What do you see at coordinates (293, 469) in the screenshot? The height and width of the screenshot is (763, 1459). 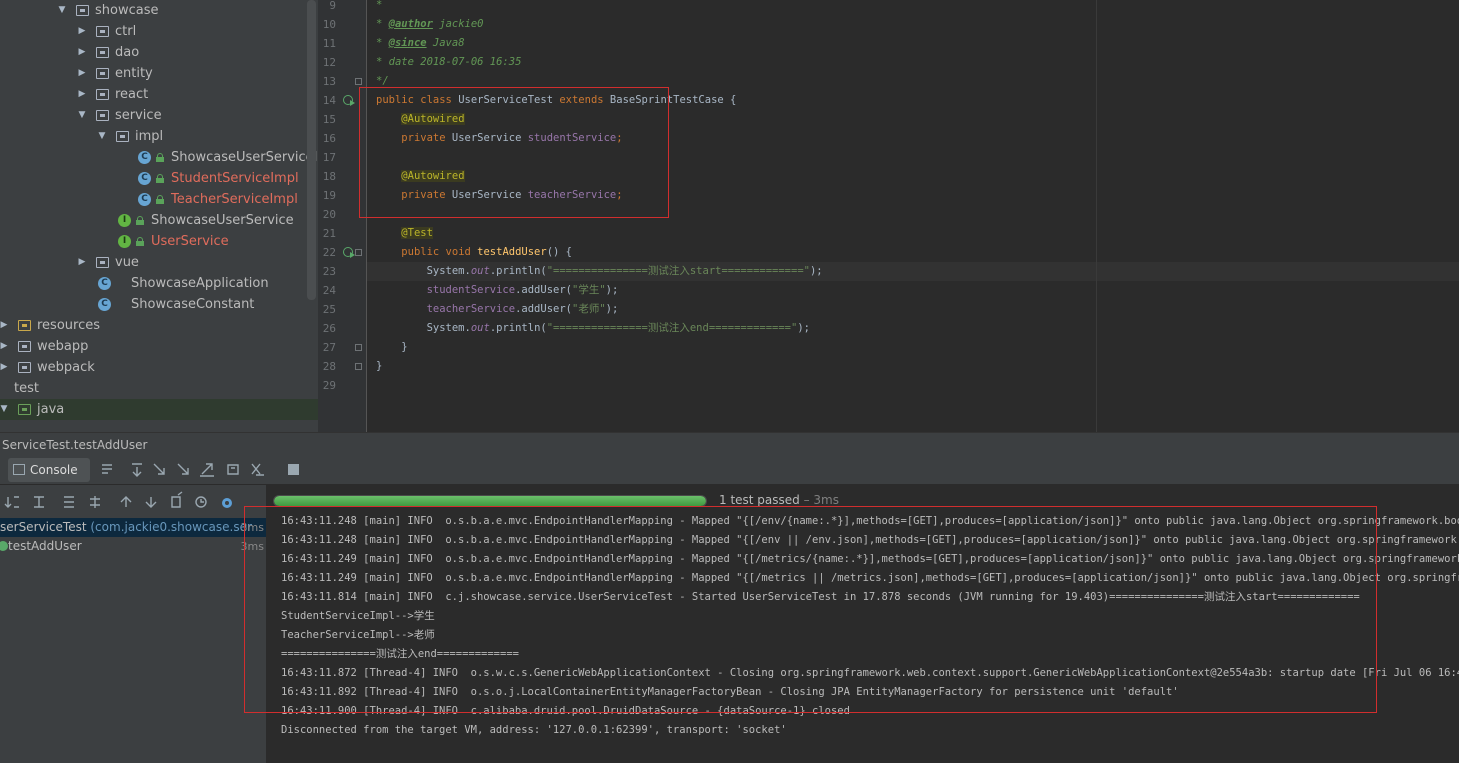 I see `stop-icon` at bounding box center [293, 469].